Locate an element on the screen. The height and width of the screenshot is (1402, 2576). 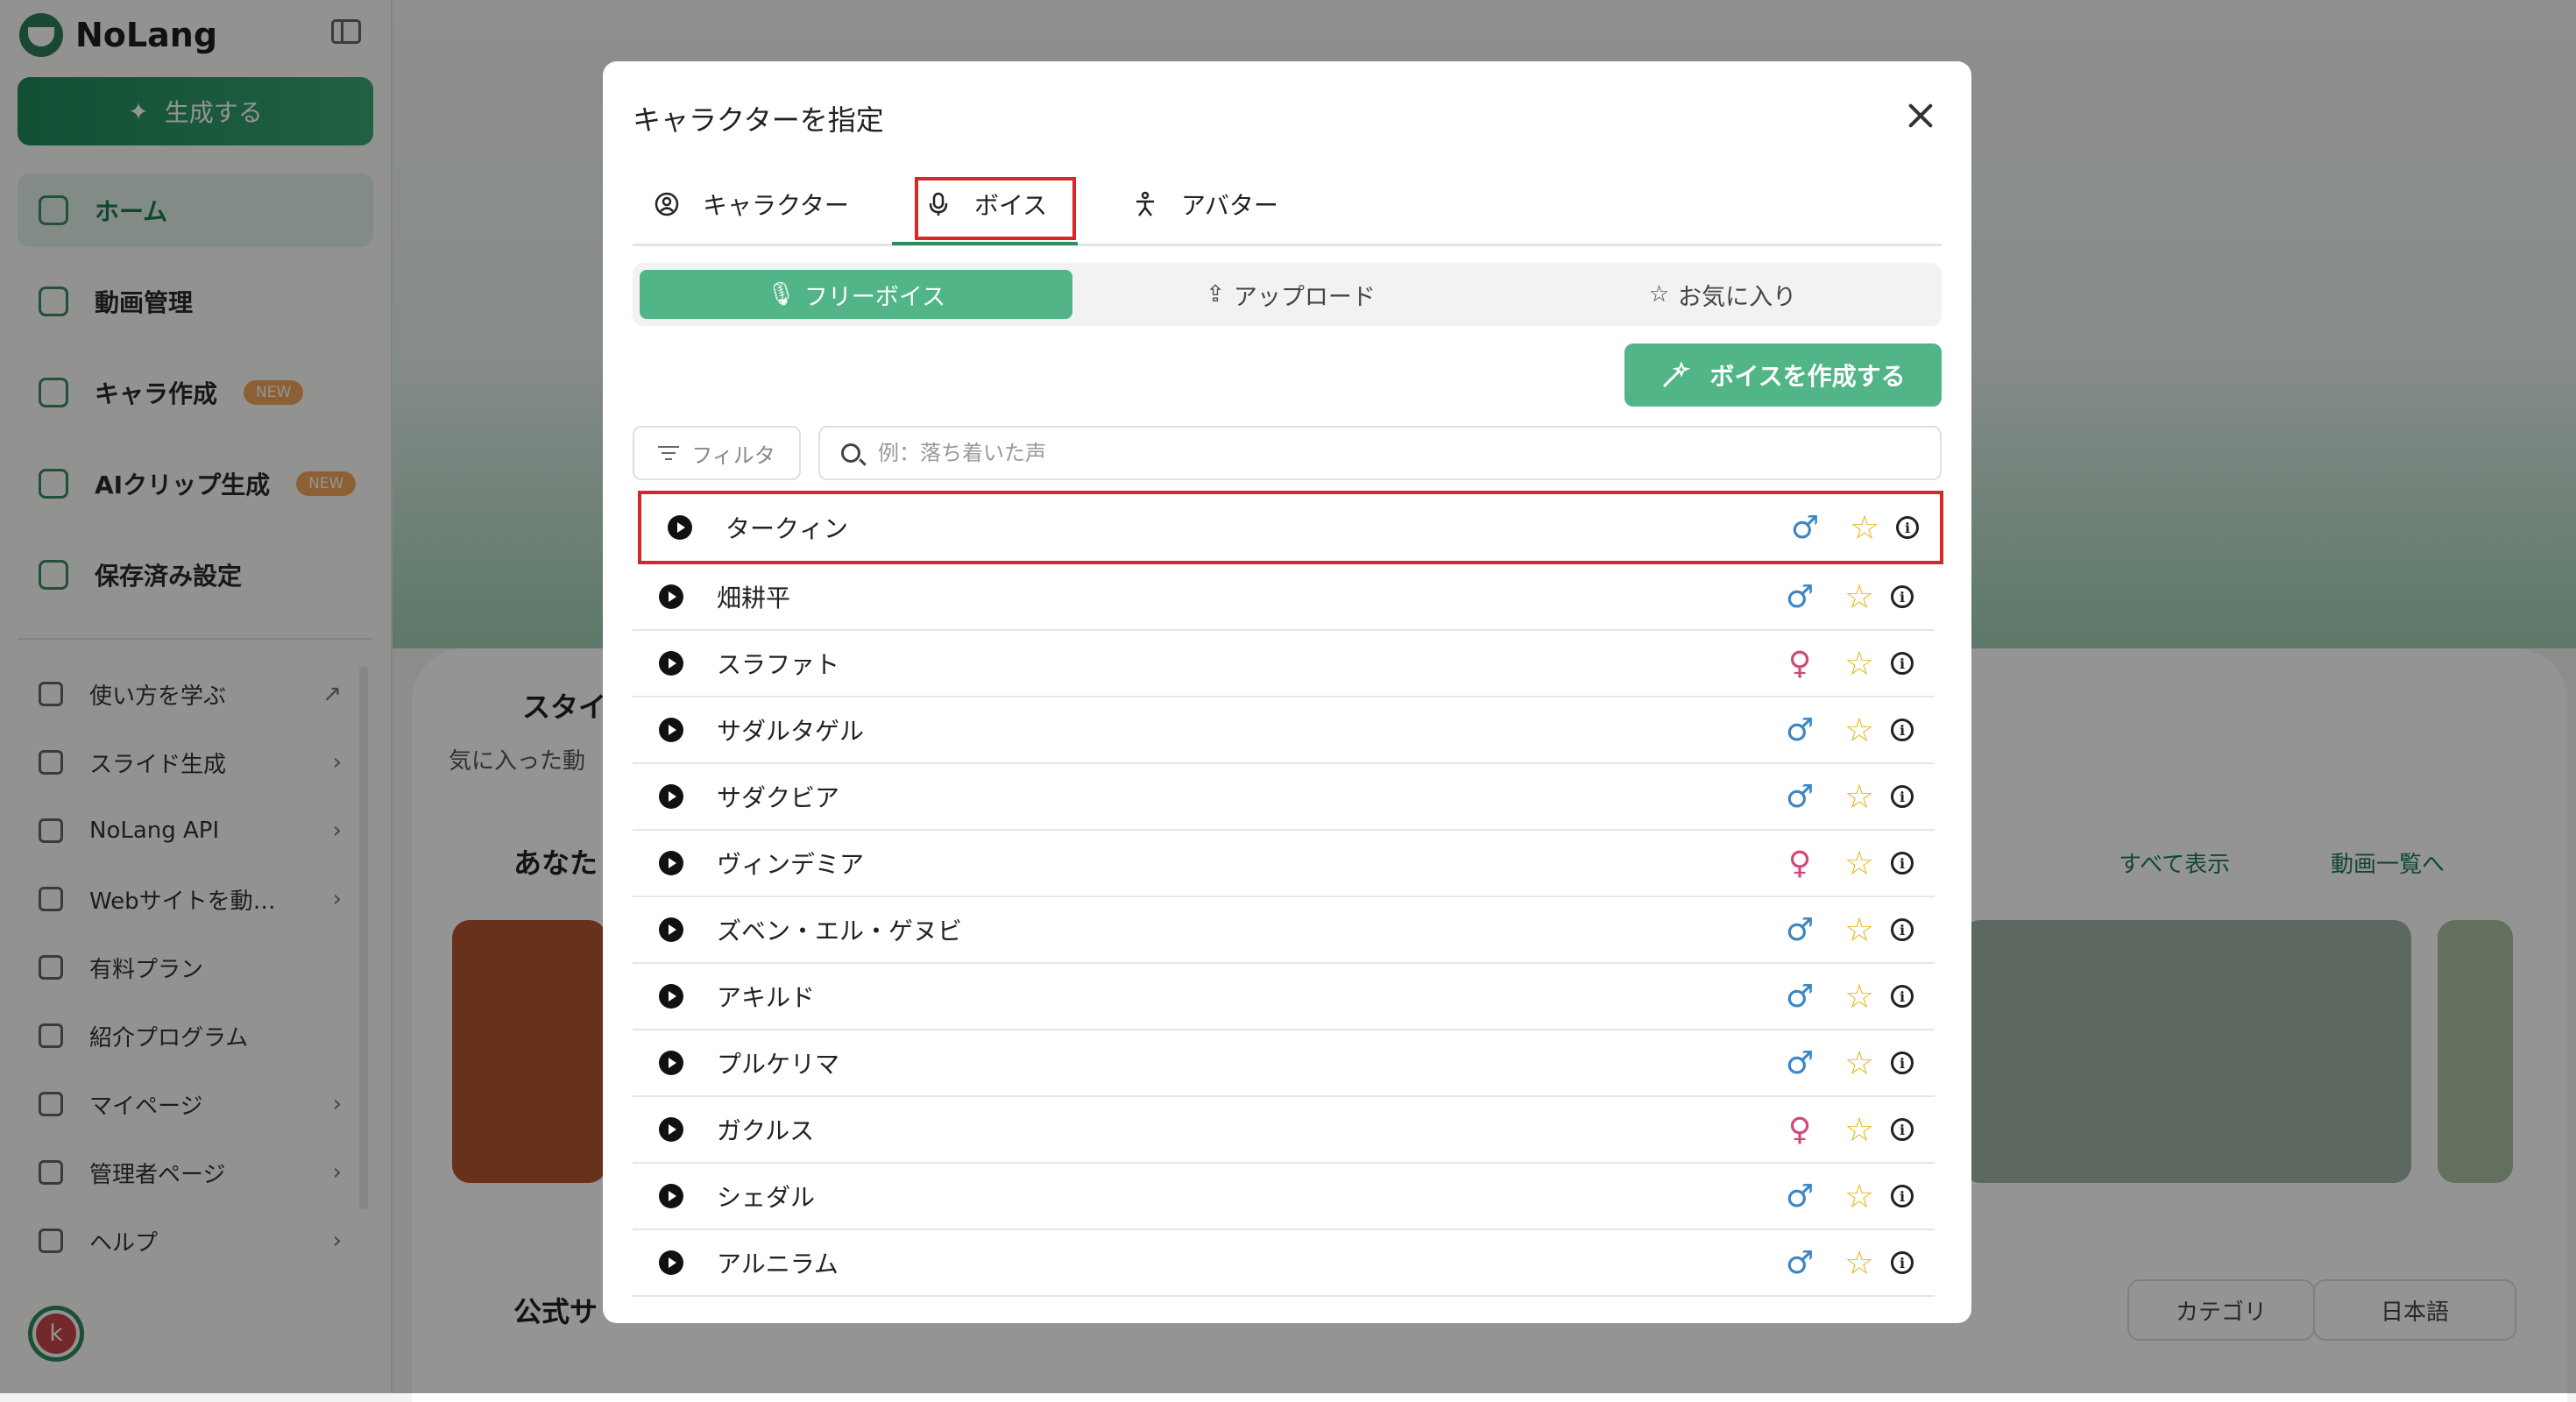
voice-name: シェダル is located at coordinates (766, 1197).